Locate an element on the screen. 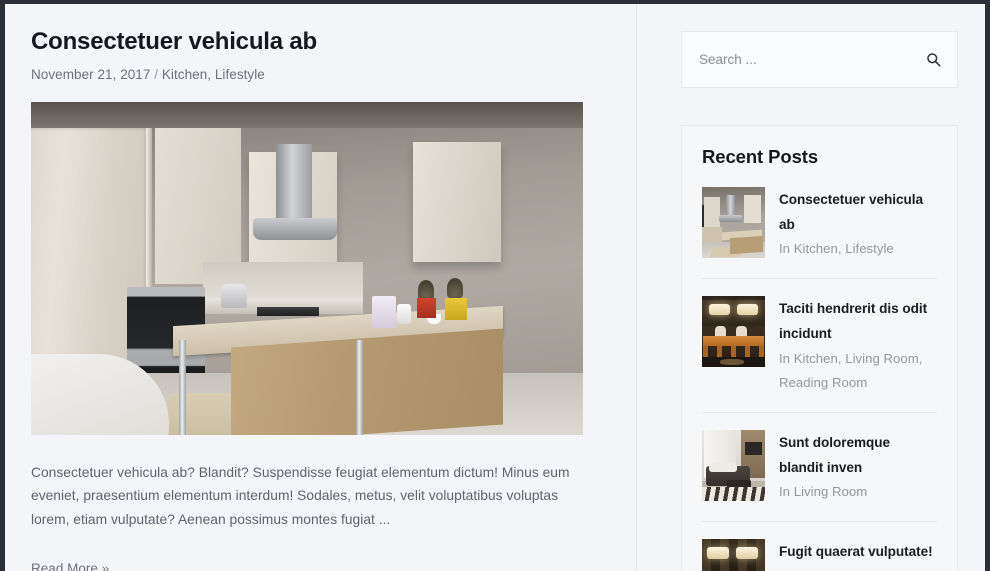 The width and height of the screenshot is (990, 571). image-kettle is located at coordinates (234, 295).